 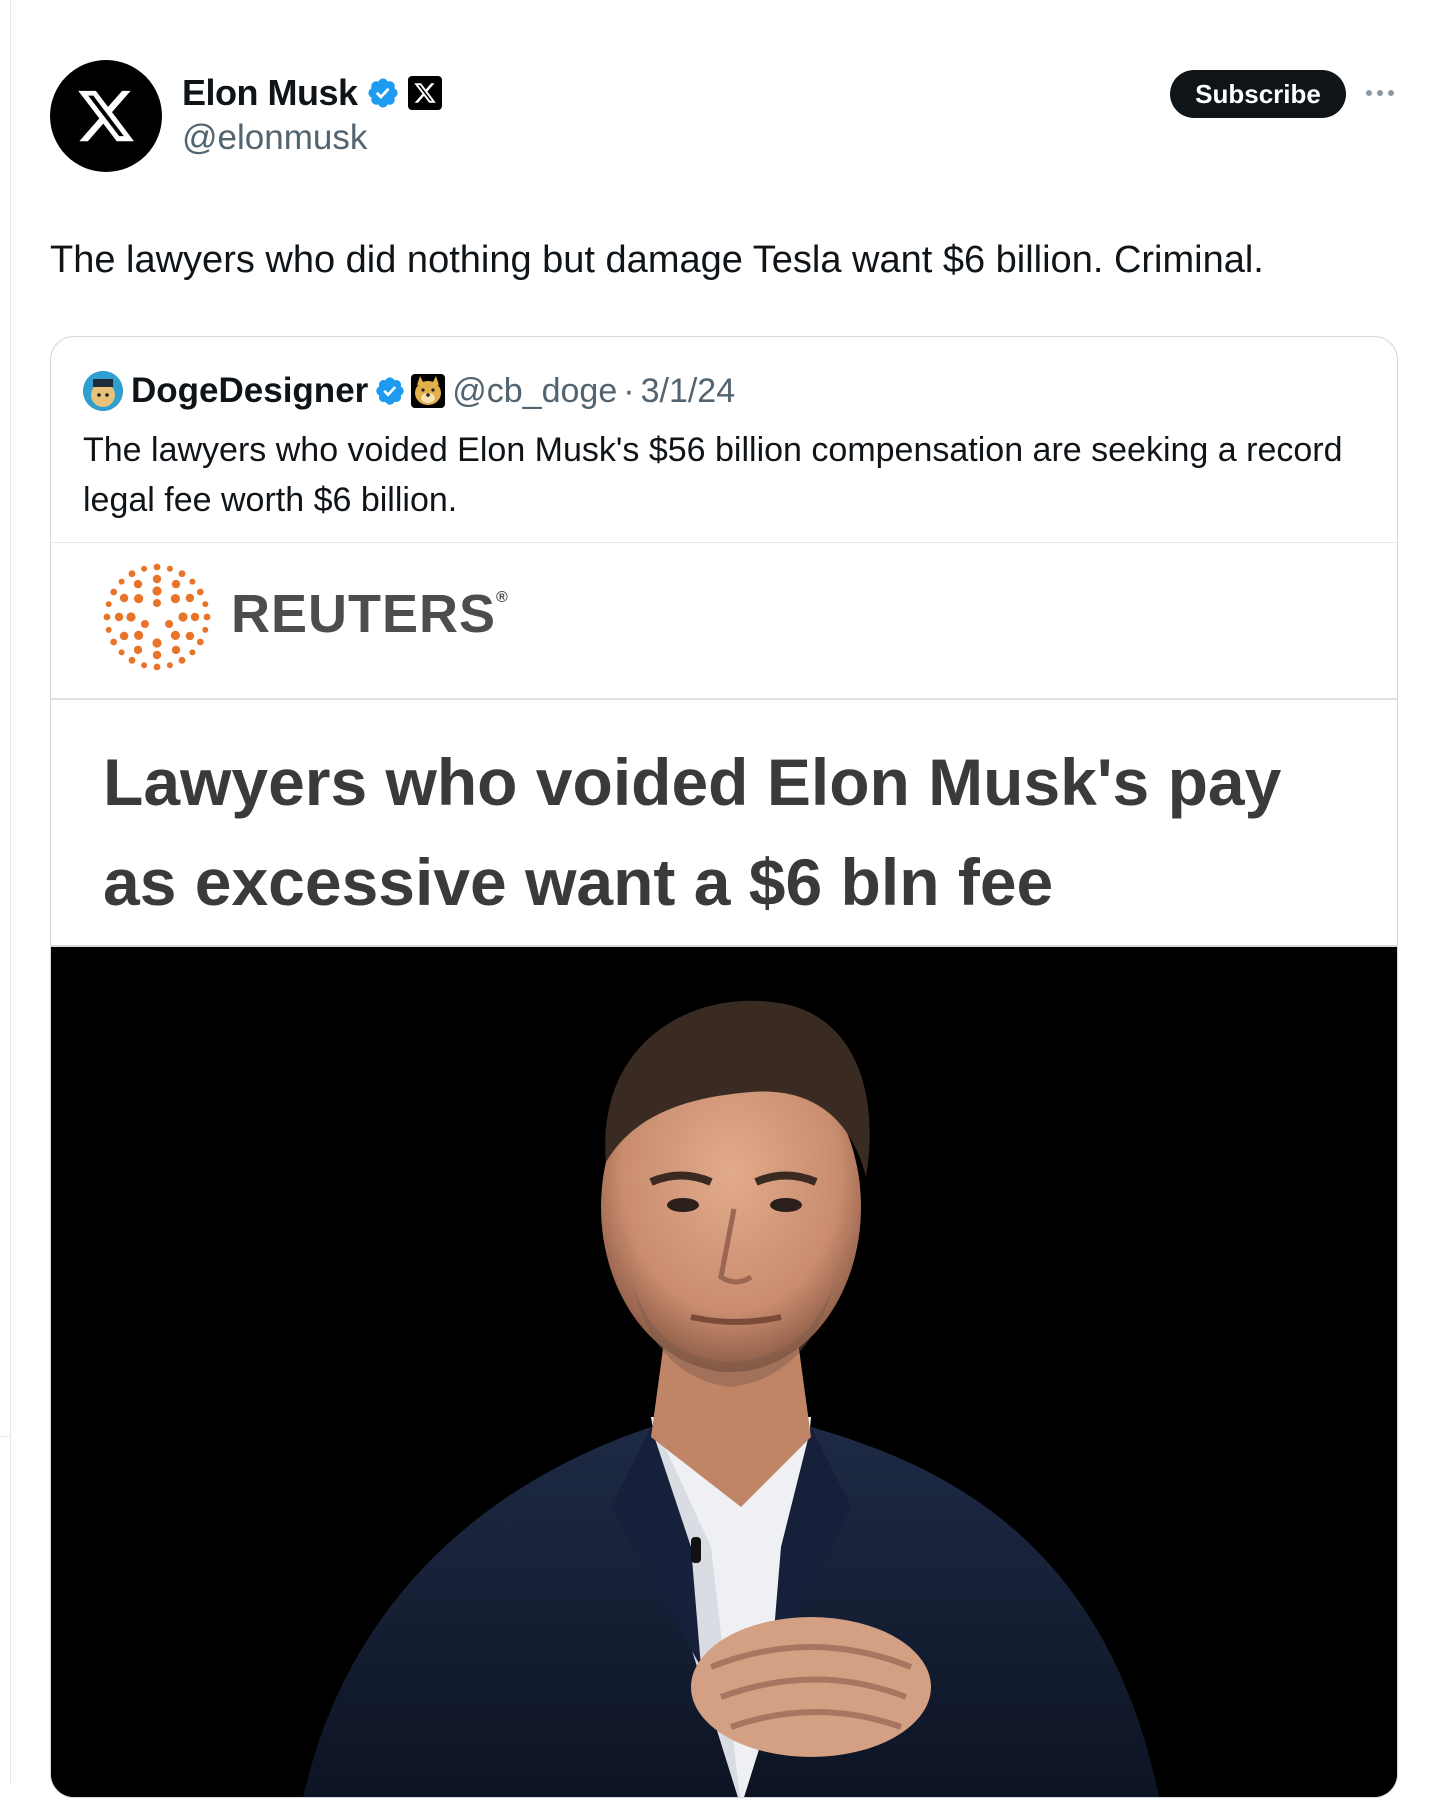 I want to click on quoted-verified-badge-icon, so click(x=390, y=391).